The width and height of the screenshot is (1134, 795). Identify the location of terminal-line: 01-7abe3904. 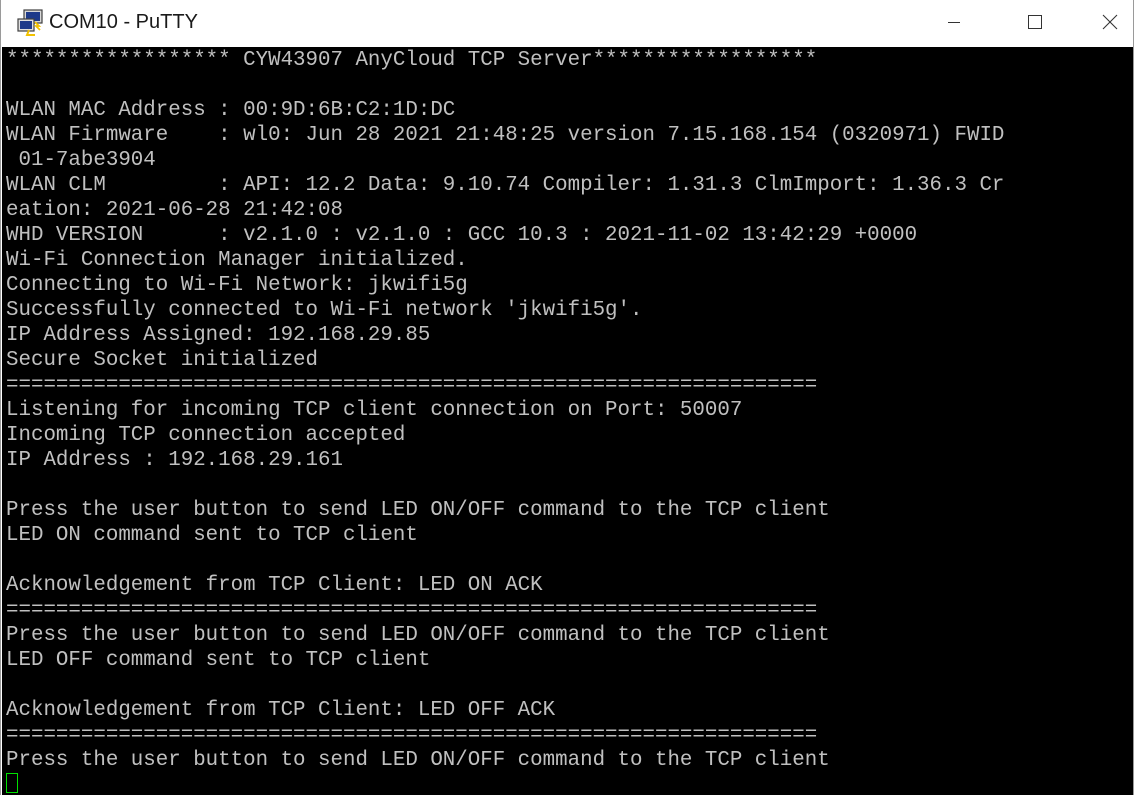
(81, 160).